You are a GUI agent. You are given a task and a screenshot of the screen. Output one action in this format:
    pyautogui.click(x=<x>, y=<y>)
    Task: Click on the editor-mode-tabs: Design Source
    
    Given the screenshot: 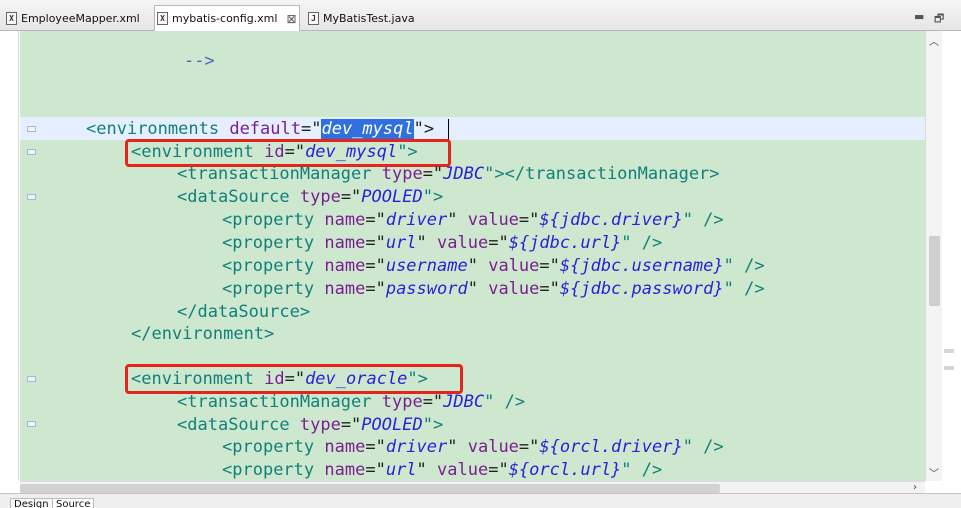 What is the action you would take?
    pyautogui.click(x=480, y=500)
    